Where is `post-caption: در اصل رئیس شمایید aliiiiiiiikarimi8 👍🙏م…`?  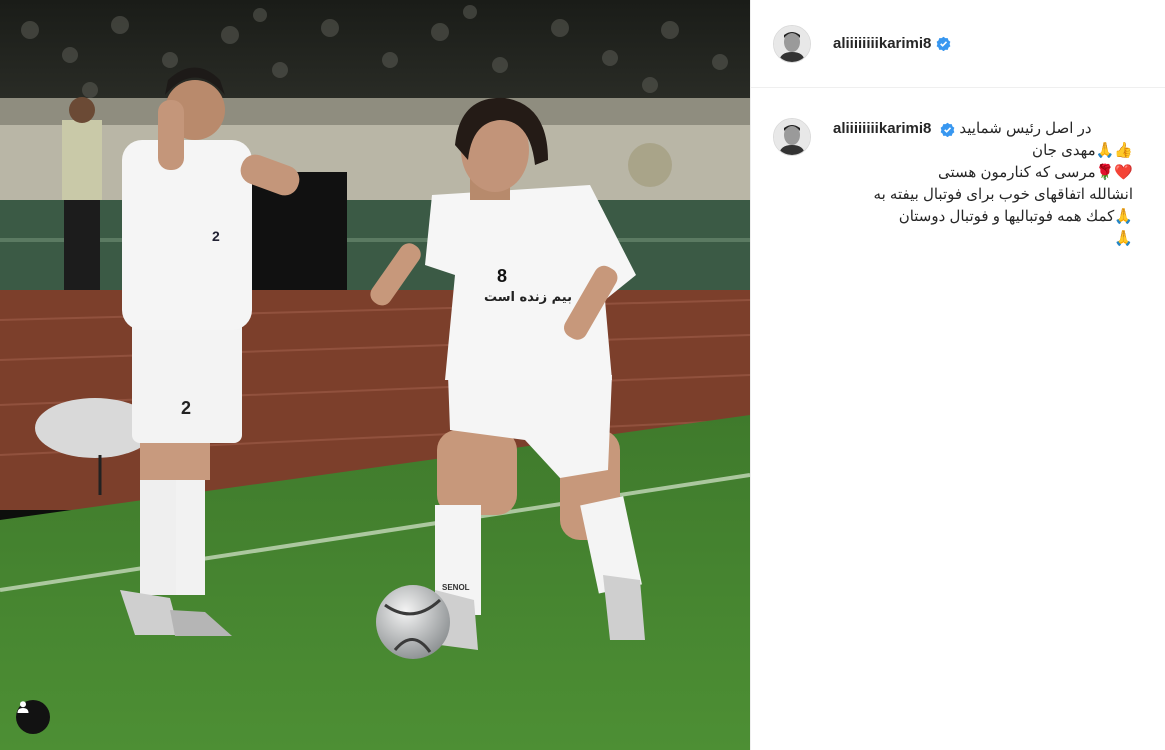
post-caption: در اصل رئیس شمایید aliiiiiiiikarimi8 👍🙏م… is located at coordinates (958, 169).